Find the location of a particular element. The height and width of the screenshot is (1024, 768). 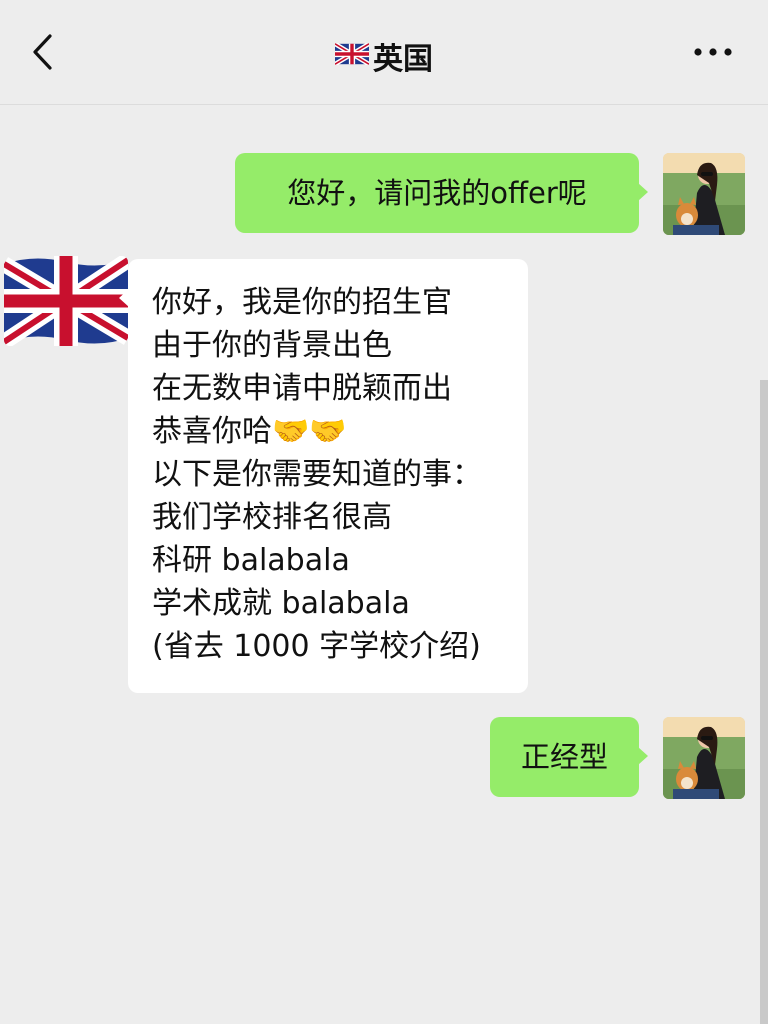

message-line: 恭喜你哈🤝🤝 is located at coordinates (249, 431).